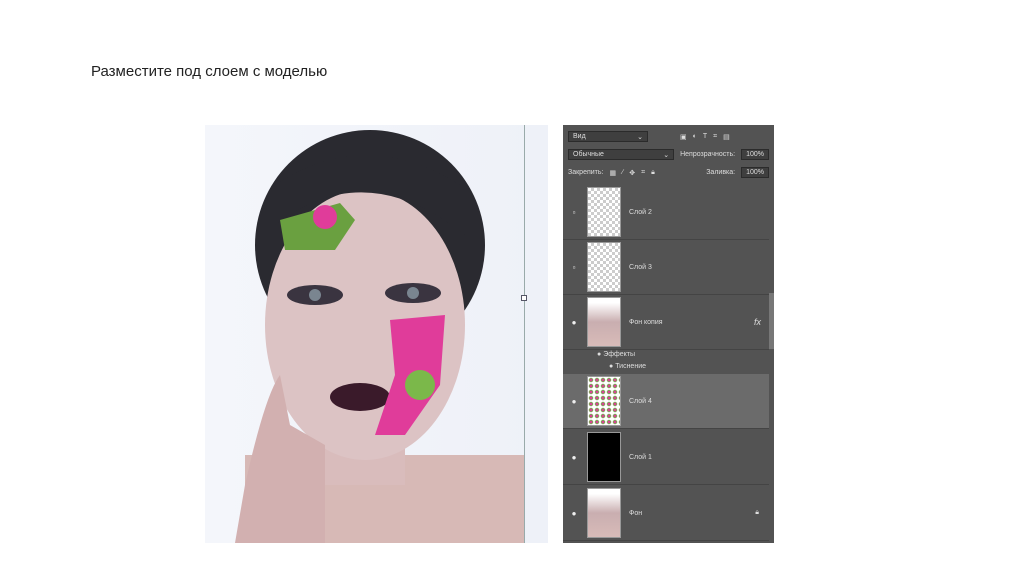 Image resolution: width=1024 pixels, height=574 pixels. I want to click on lock-brush-icon: ∕, so click(622, 172).